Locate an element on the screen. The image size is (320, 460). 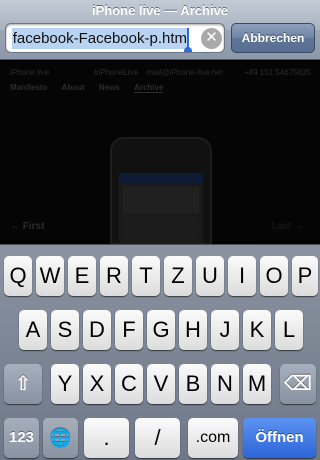
key-j: J is located at coordinates (225, 330).